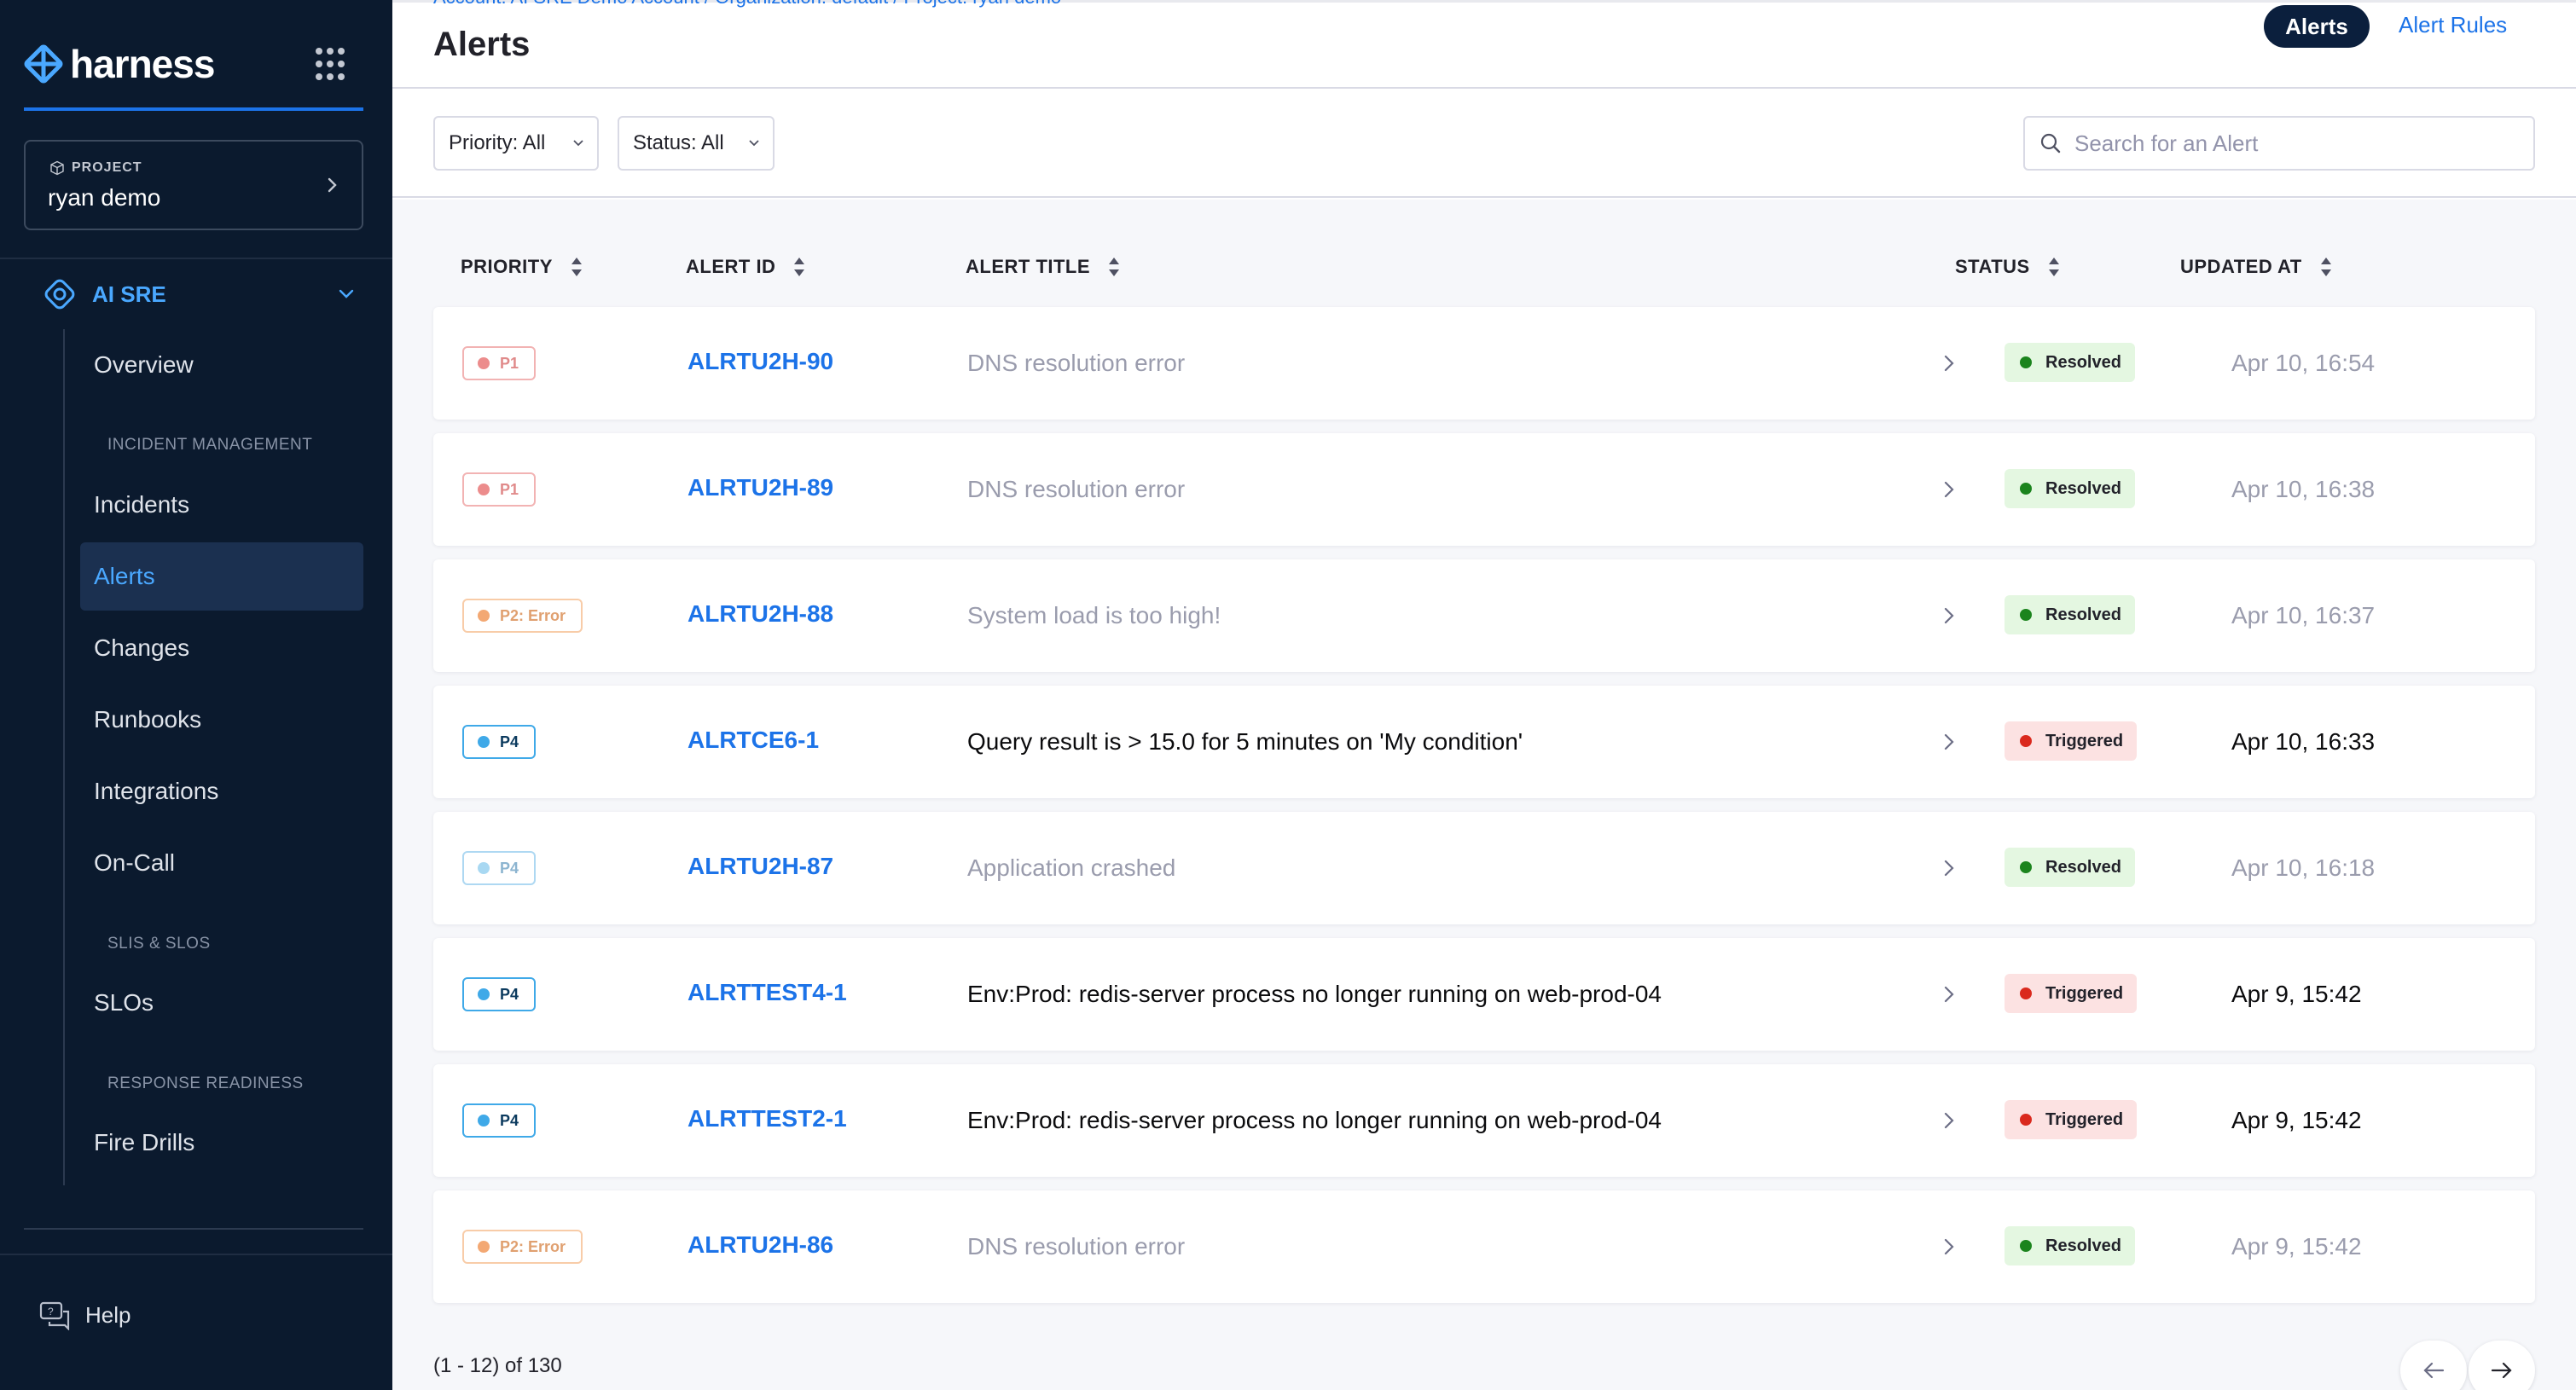  What do you see at coordinates (2317, 26) in the screenshot?
I see `tab-alerts: Alerts` at bounding box center [2317, 26].